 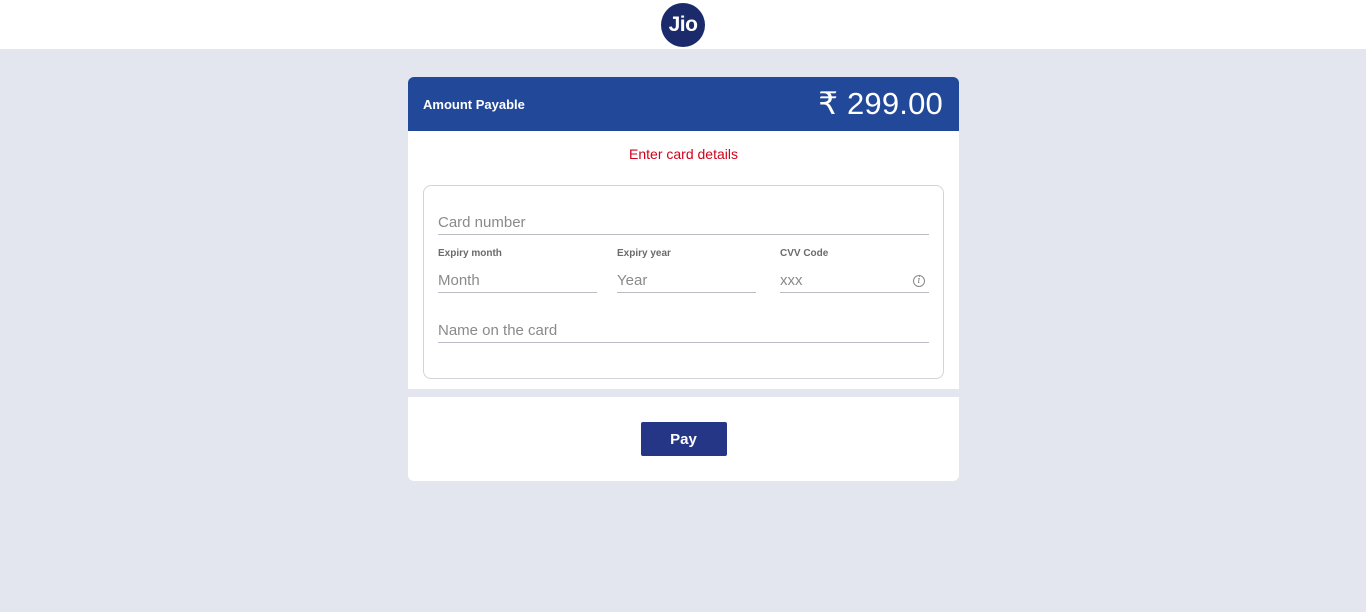 What do you see at coordinates (474, 104) in the screenshot?
I see `amount-label: Amount Payable` at bounding box center [474, 104].